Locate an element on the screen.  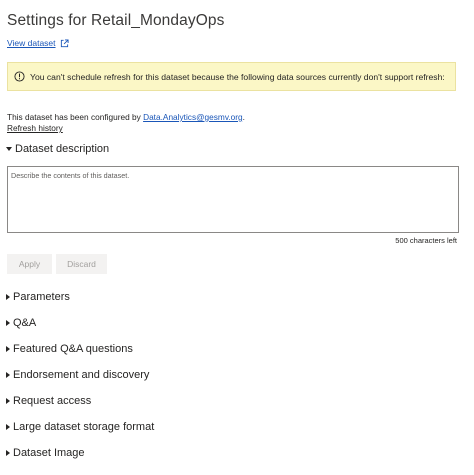
refresh-history-link: Refresh history is located at coordinates (35, 128).